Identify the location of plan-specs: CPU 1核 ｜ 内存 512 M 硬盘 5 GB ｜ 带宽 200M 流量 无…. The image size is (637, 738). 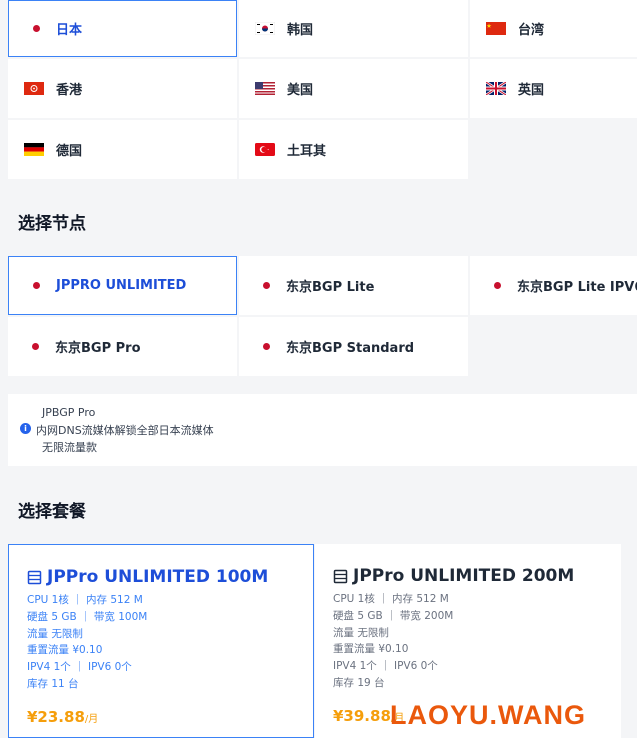
(477, 641).